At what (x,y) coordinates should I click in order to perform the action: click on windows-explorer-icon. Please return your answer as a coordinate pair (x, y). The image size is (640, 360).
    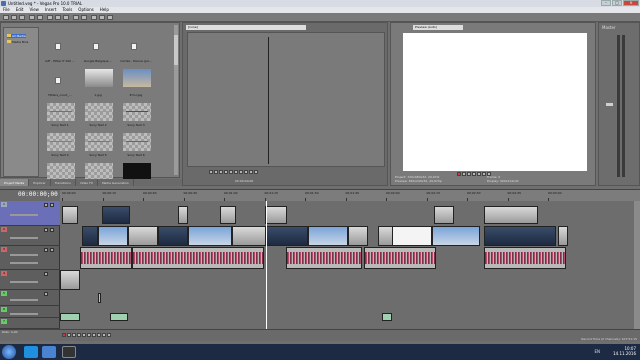
    Looking at the image, I should click on (49, 352).